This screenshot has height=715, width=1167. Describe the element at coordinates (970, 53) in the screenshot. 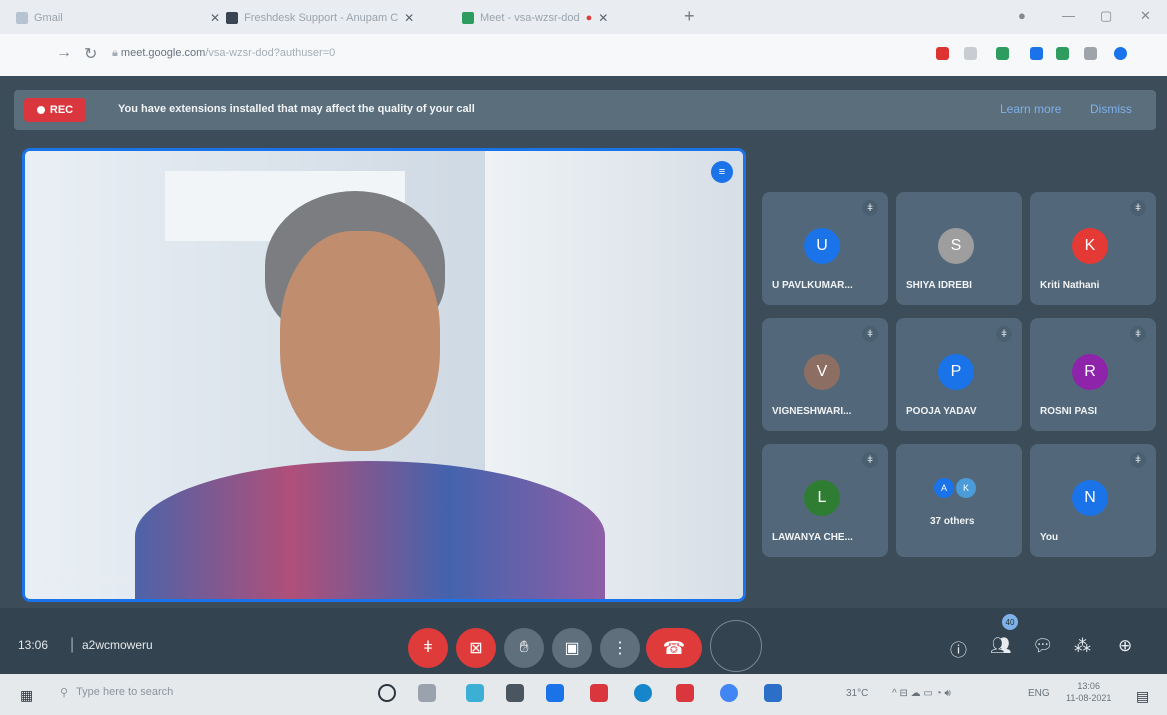

I see `bookmark-star-icon` at that location.